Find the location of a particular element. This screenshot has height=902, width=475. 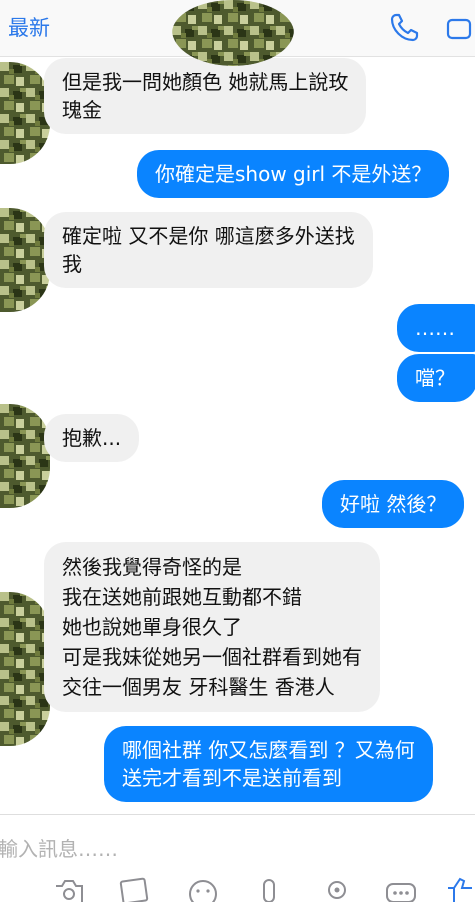

video-camera-icon is located at coordinates (459, 29).